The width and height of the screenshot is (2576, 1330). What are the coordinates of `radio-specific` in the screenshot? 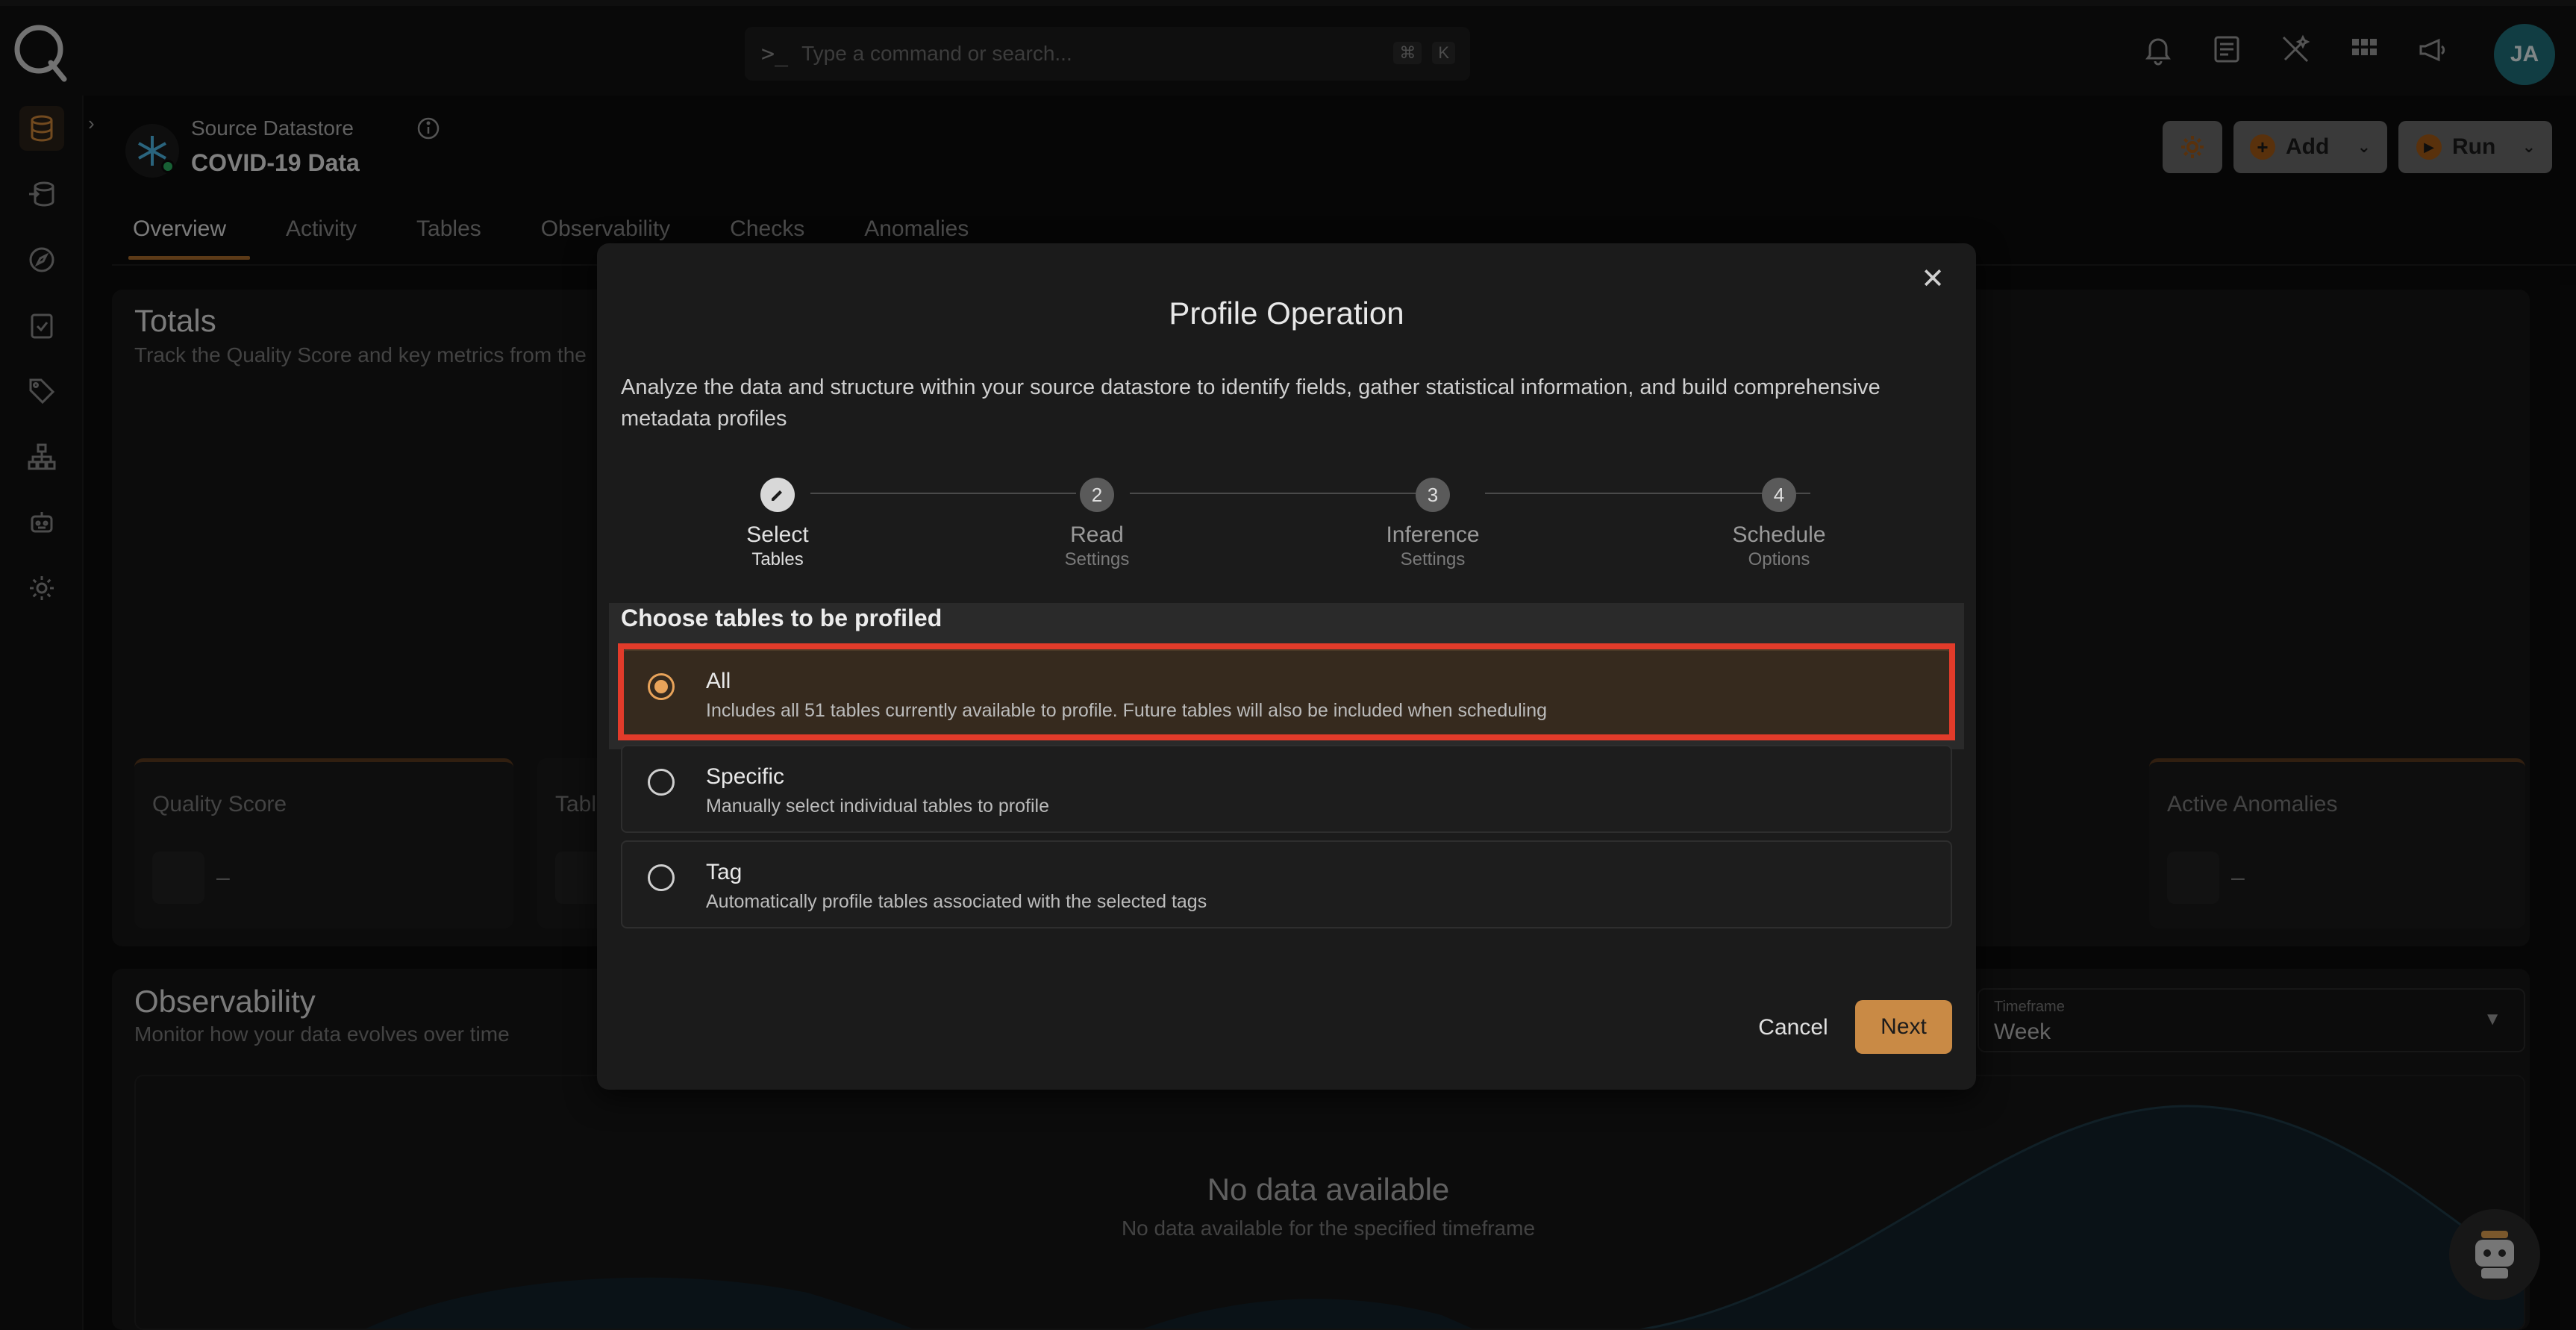 It's located at (661, 782).